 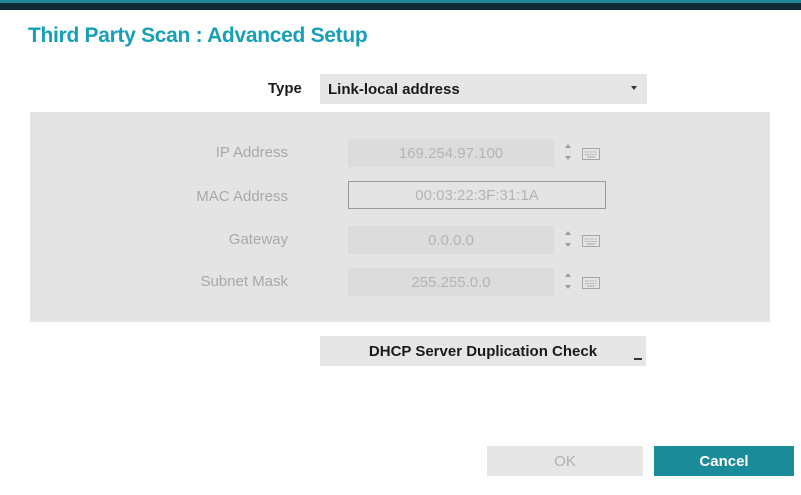 I want to click on subnet-mask-label: Subnet Mask, so click(x=244, y=281).